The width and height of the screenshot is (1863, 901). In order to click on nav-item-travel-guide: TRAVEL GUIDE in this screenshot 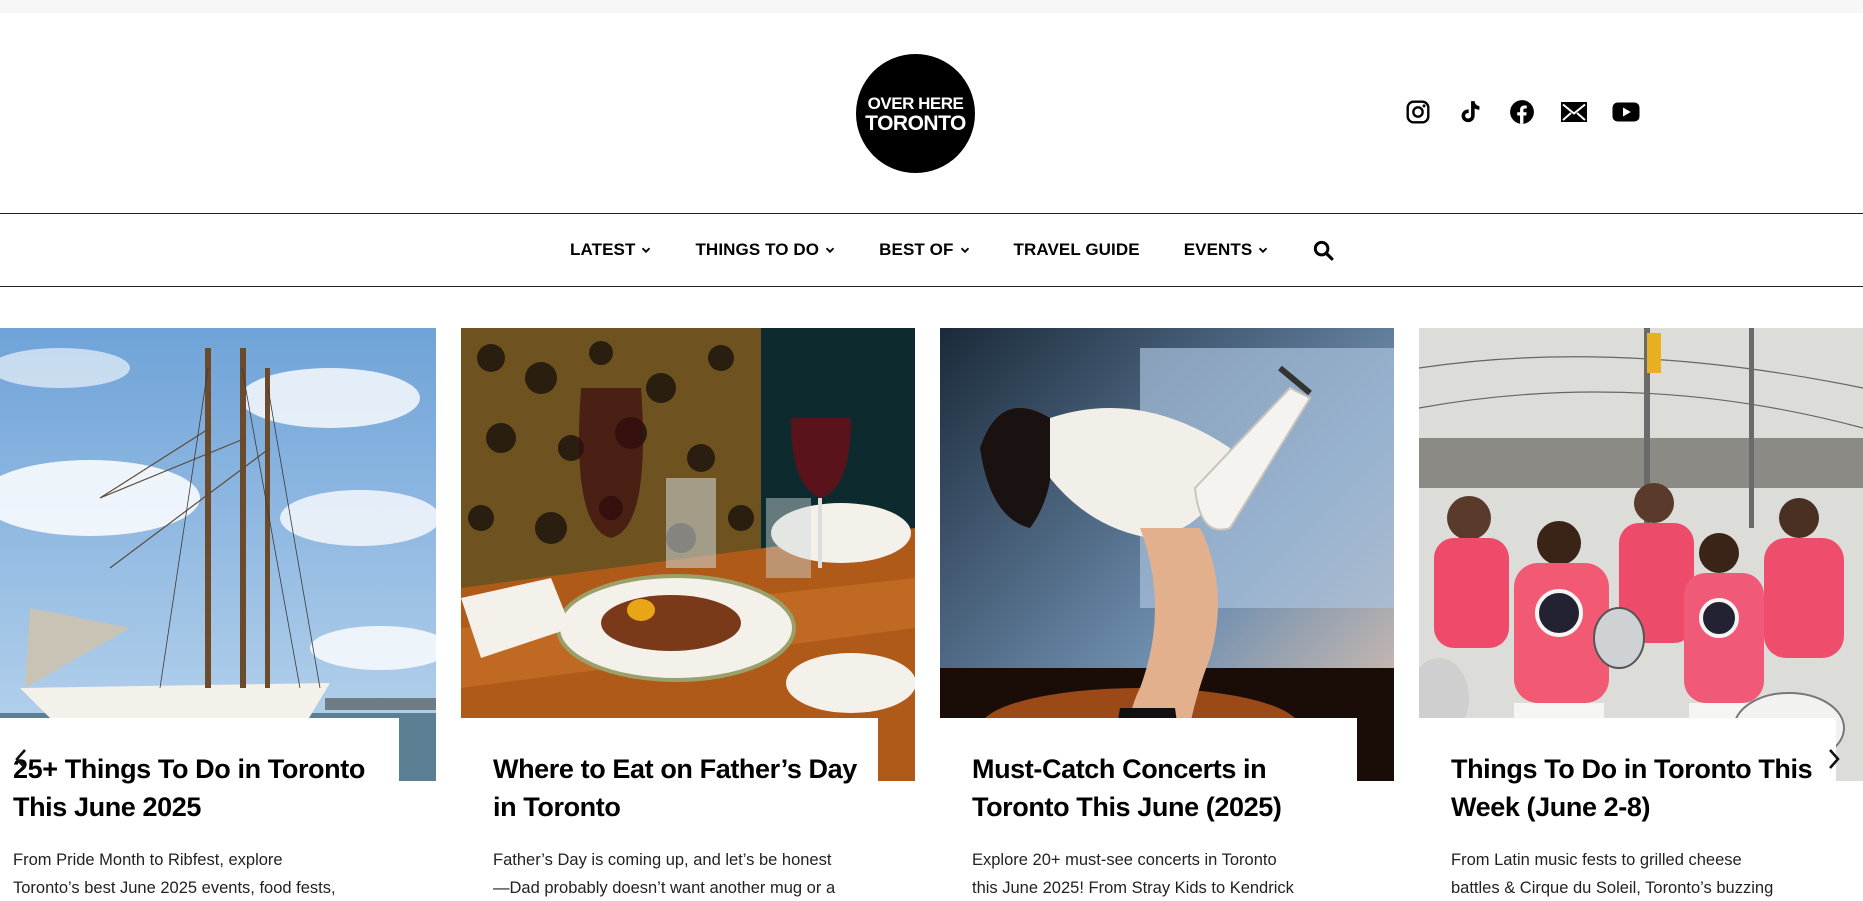, I will do `click(1077, 250)`.